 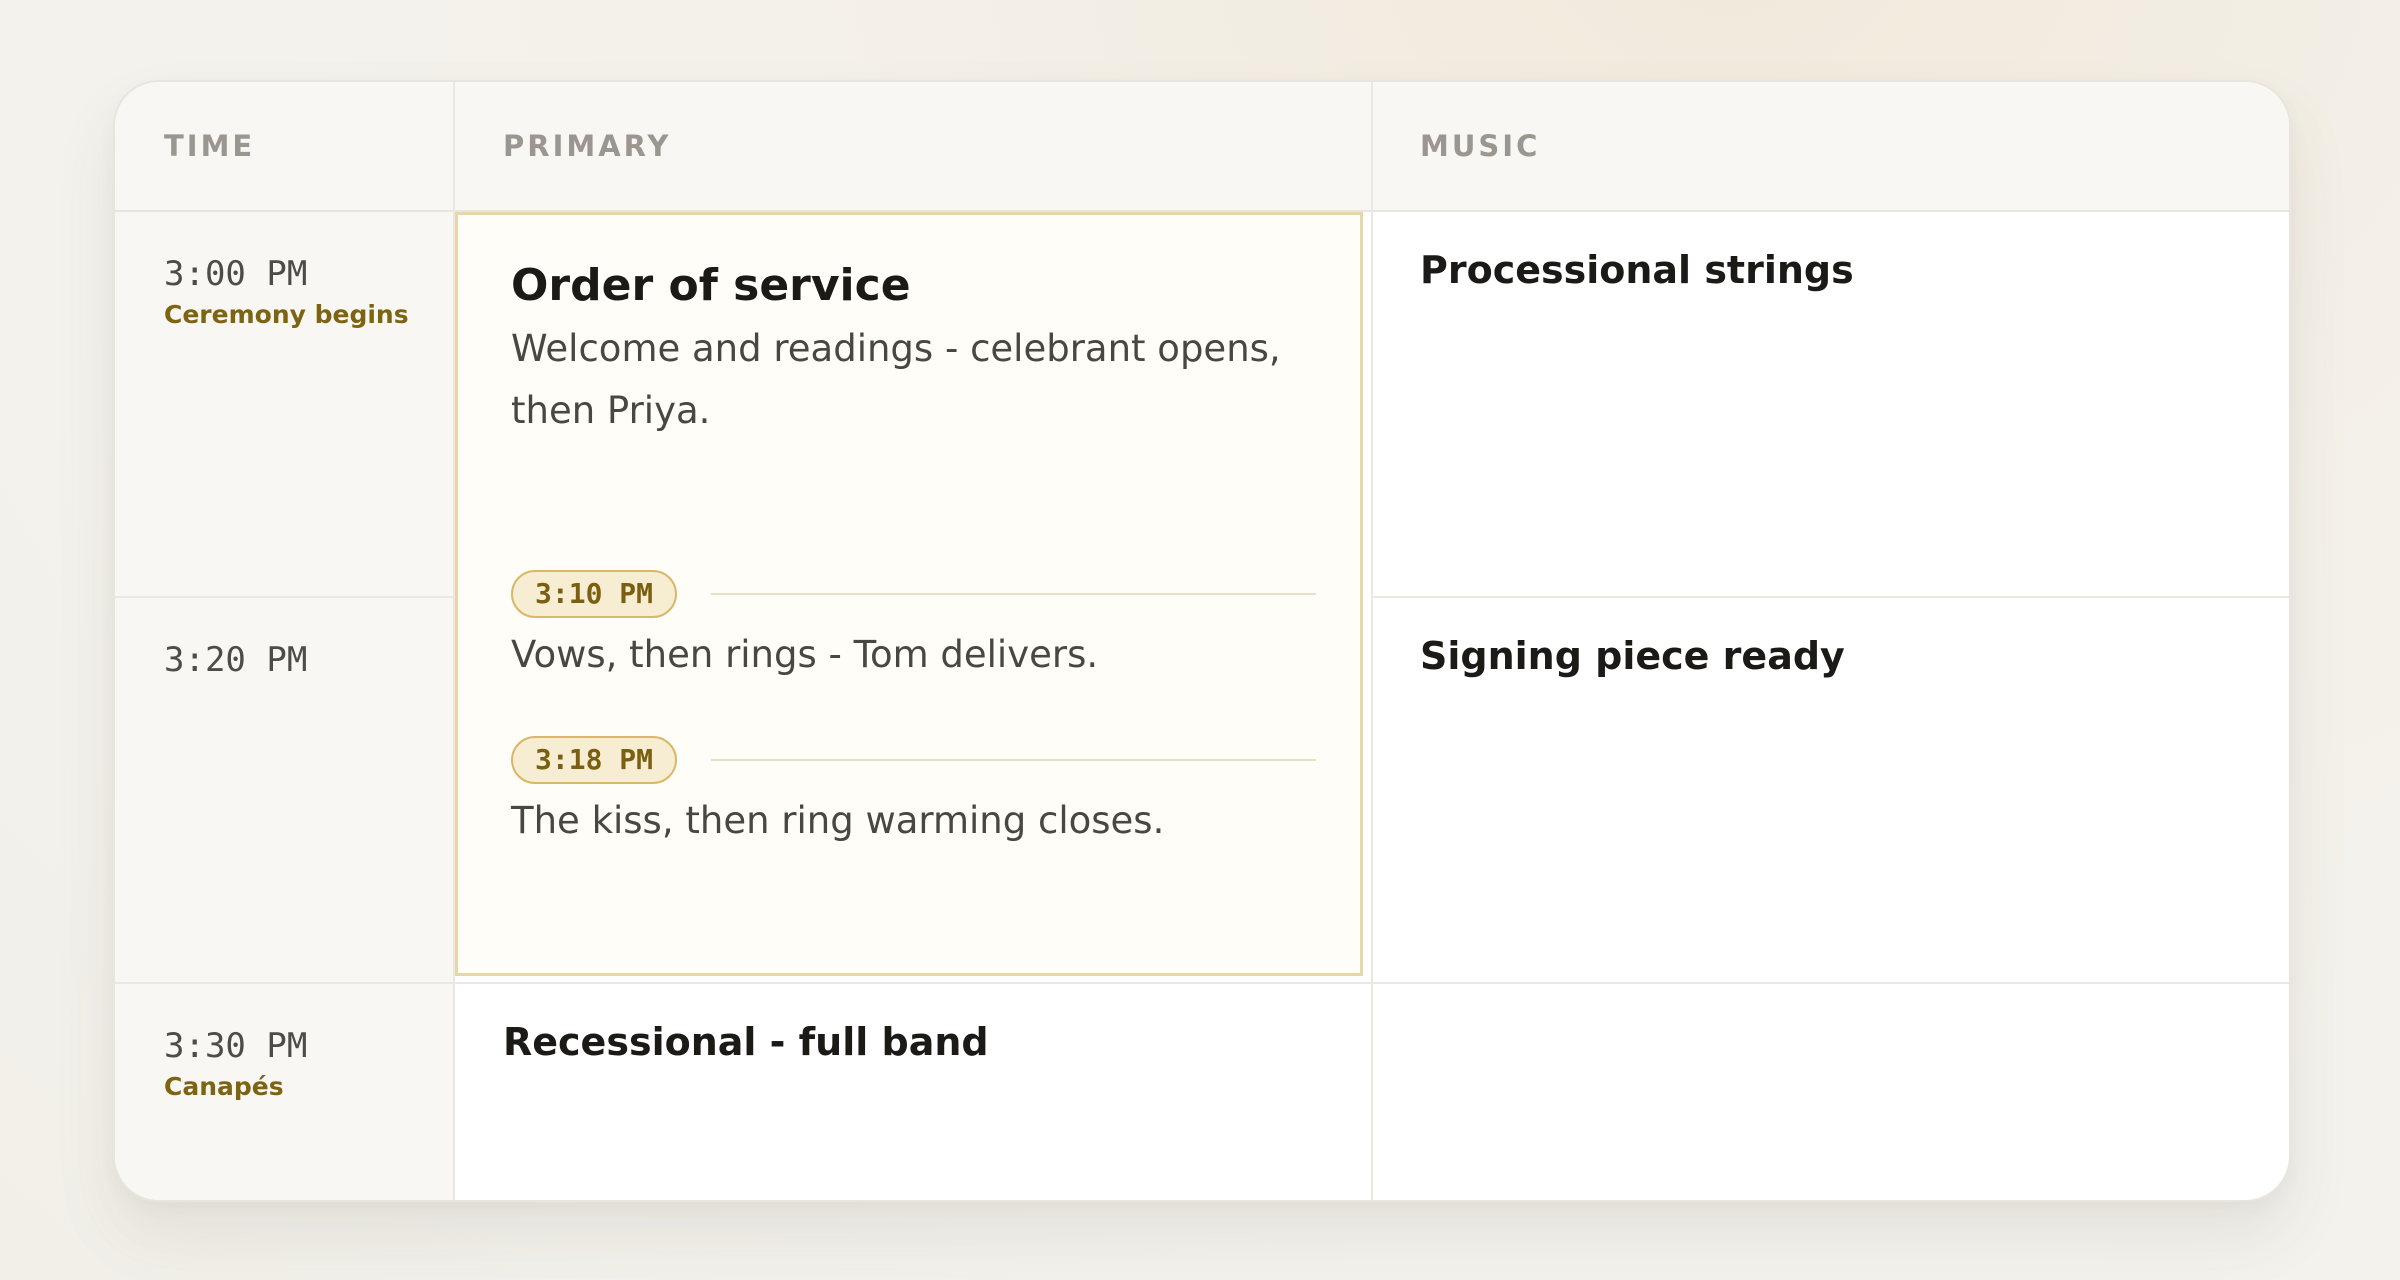 I want to click on segment-text: The kiss, then ring warming closes., so click(x=838, y=820).